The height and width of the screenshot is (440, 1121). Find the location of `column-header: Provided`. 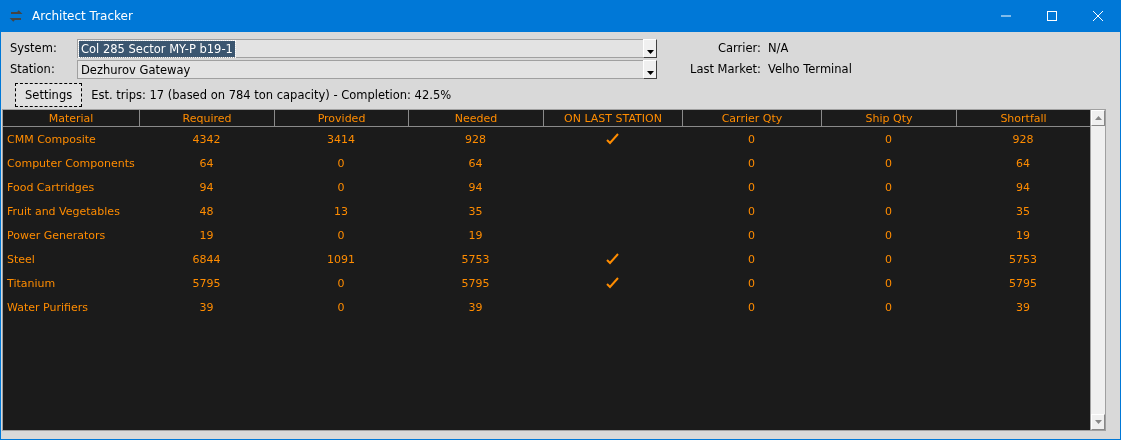

column-header: Provided is located at coordinates (341, 118).